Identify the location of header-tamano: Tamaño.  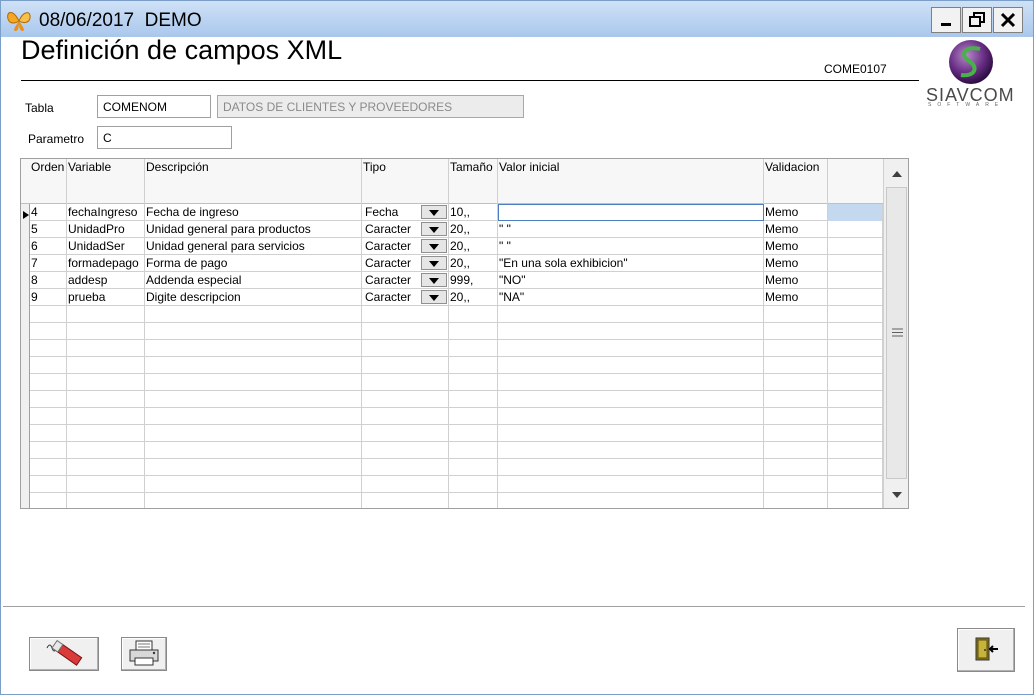
(473, 181).